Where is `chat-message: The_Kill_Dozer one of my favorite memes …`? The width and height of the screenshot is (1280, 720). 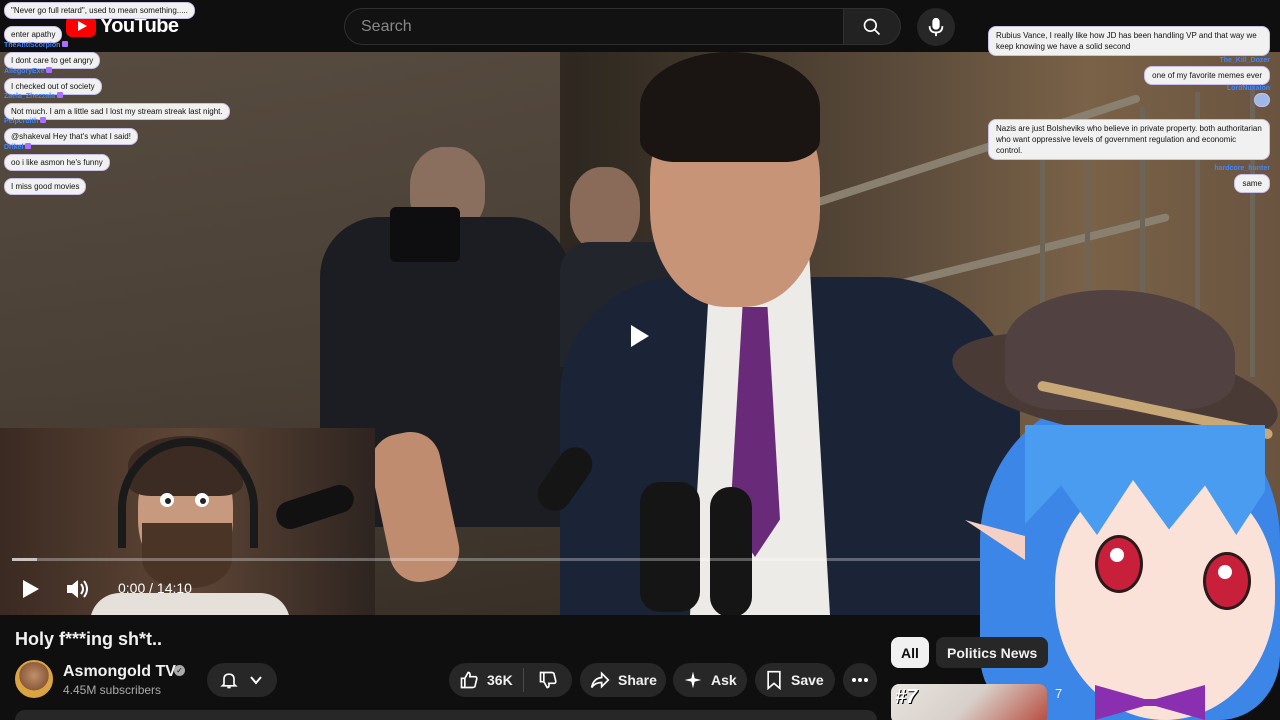 chat-message: The_Kill_Dozer one of my favorite memes … is located at coordinates (1207, 70).